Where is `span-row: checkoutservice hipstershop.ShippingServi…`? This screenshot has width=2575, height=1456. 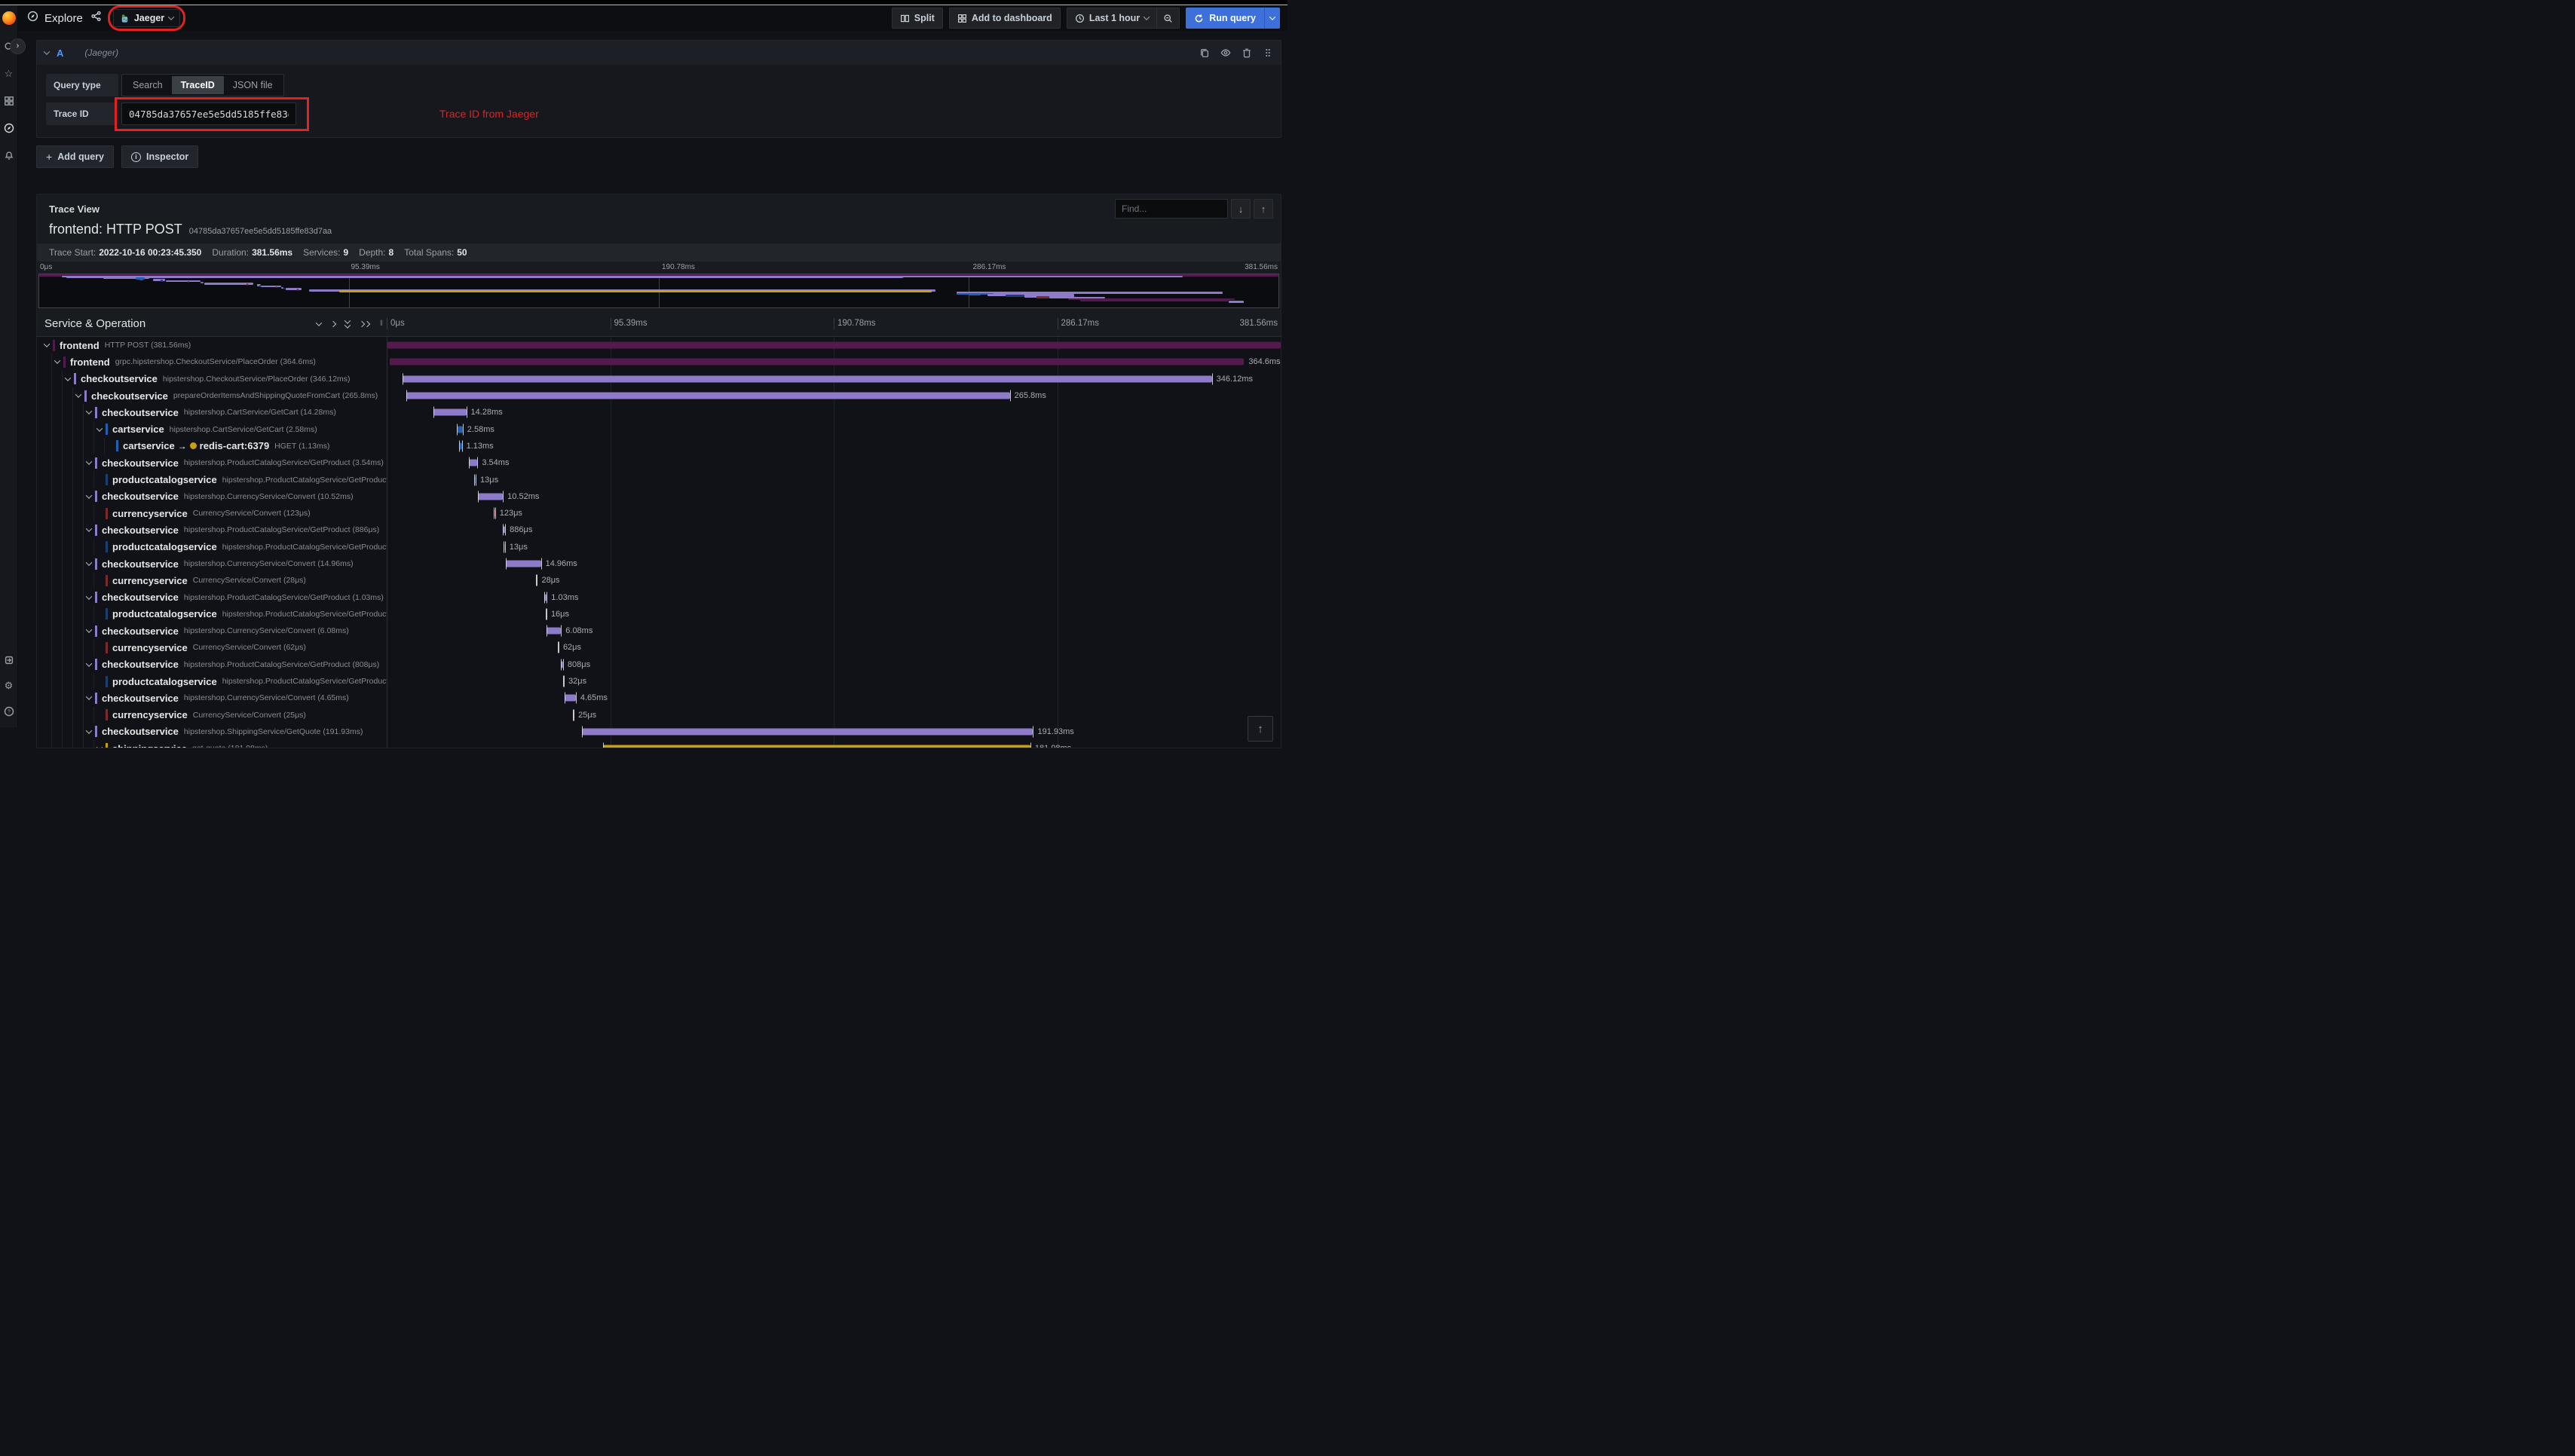
span-row: checkoutservice hipstershop.ShippingServi… is located at coordinates (659, 732).